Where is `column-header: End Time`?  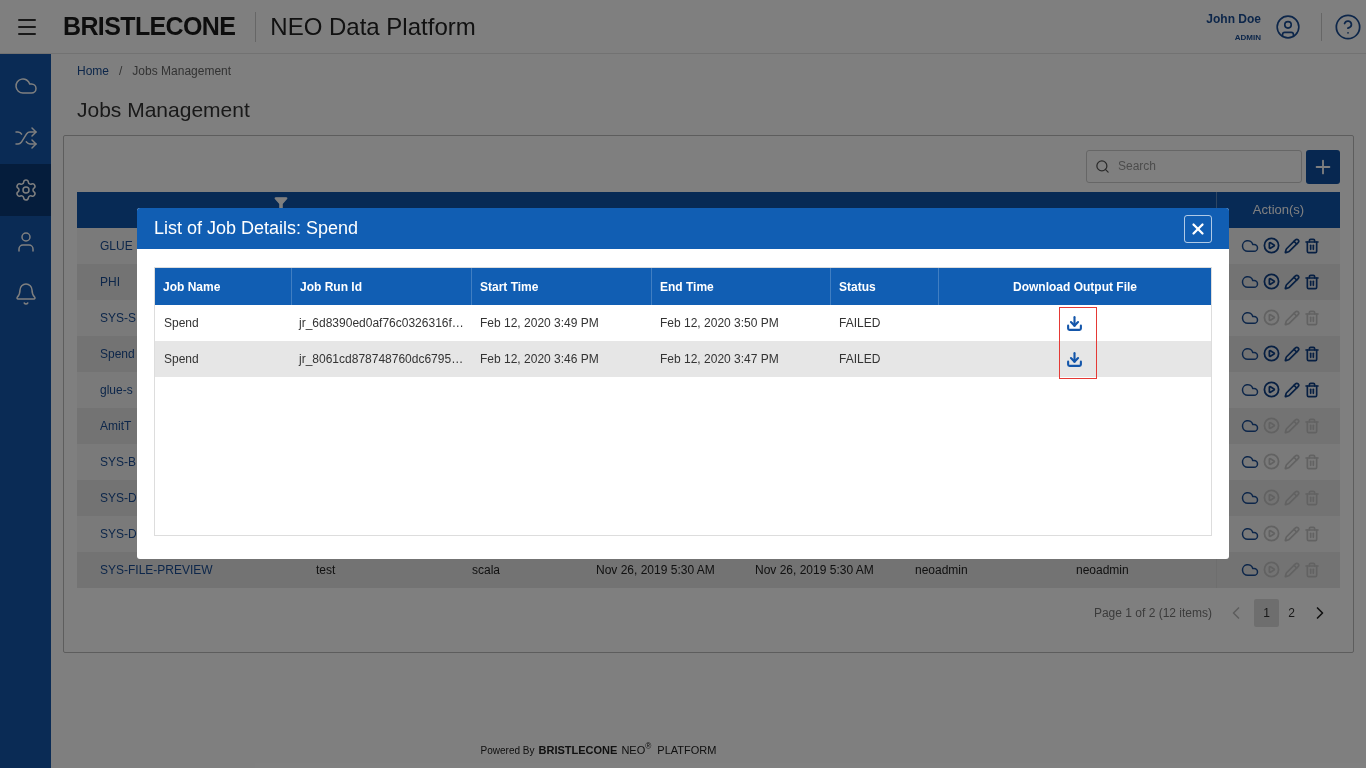 column-header: End Time is located at coordinates (687, 287).